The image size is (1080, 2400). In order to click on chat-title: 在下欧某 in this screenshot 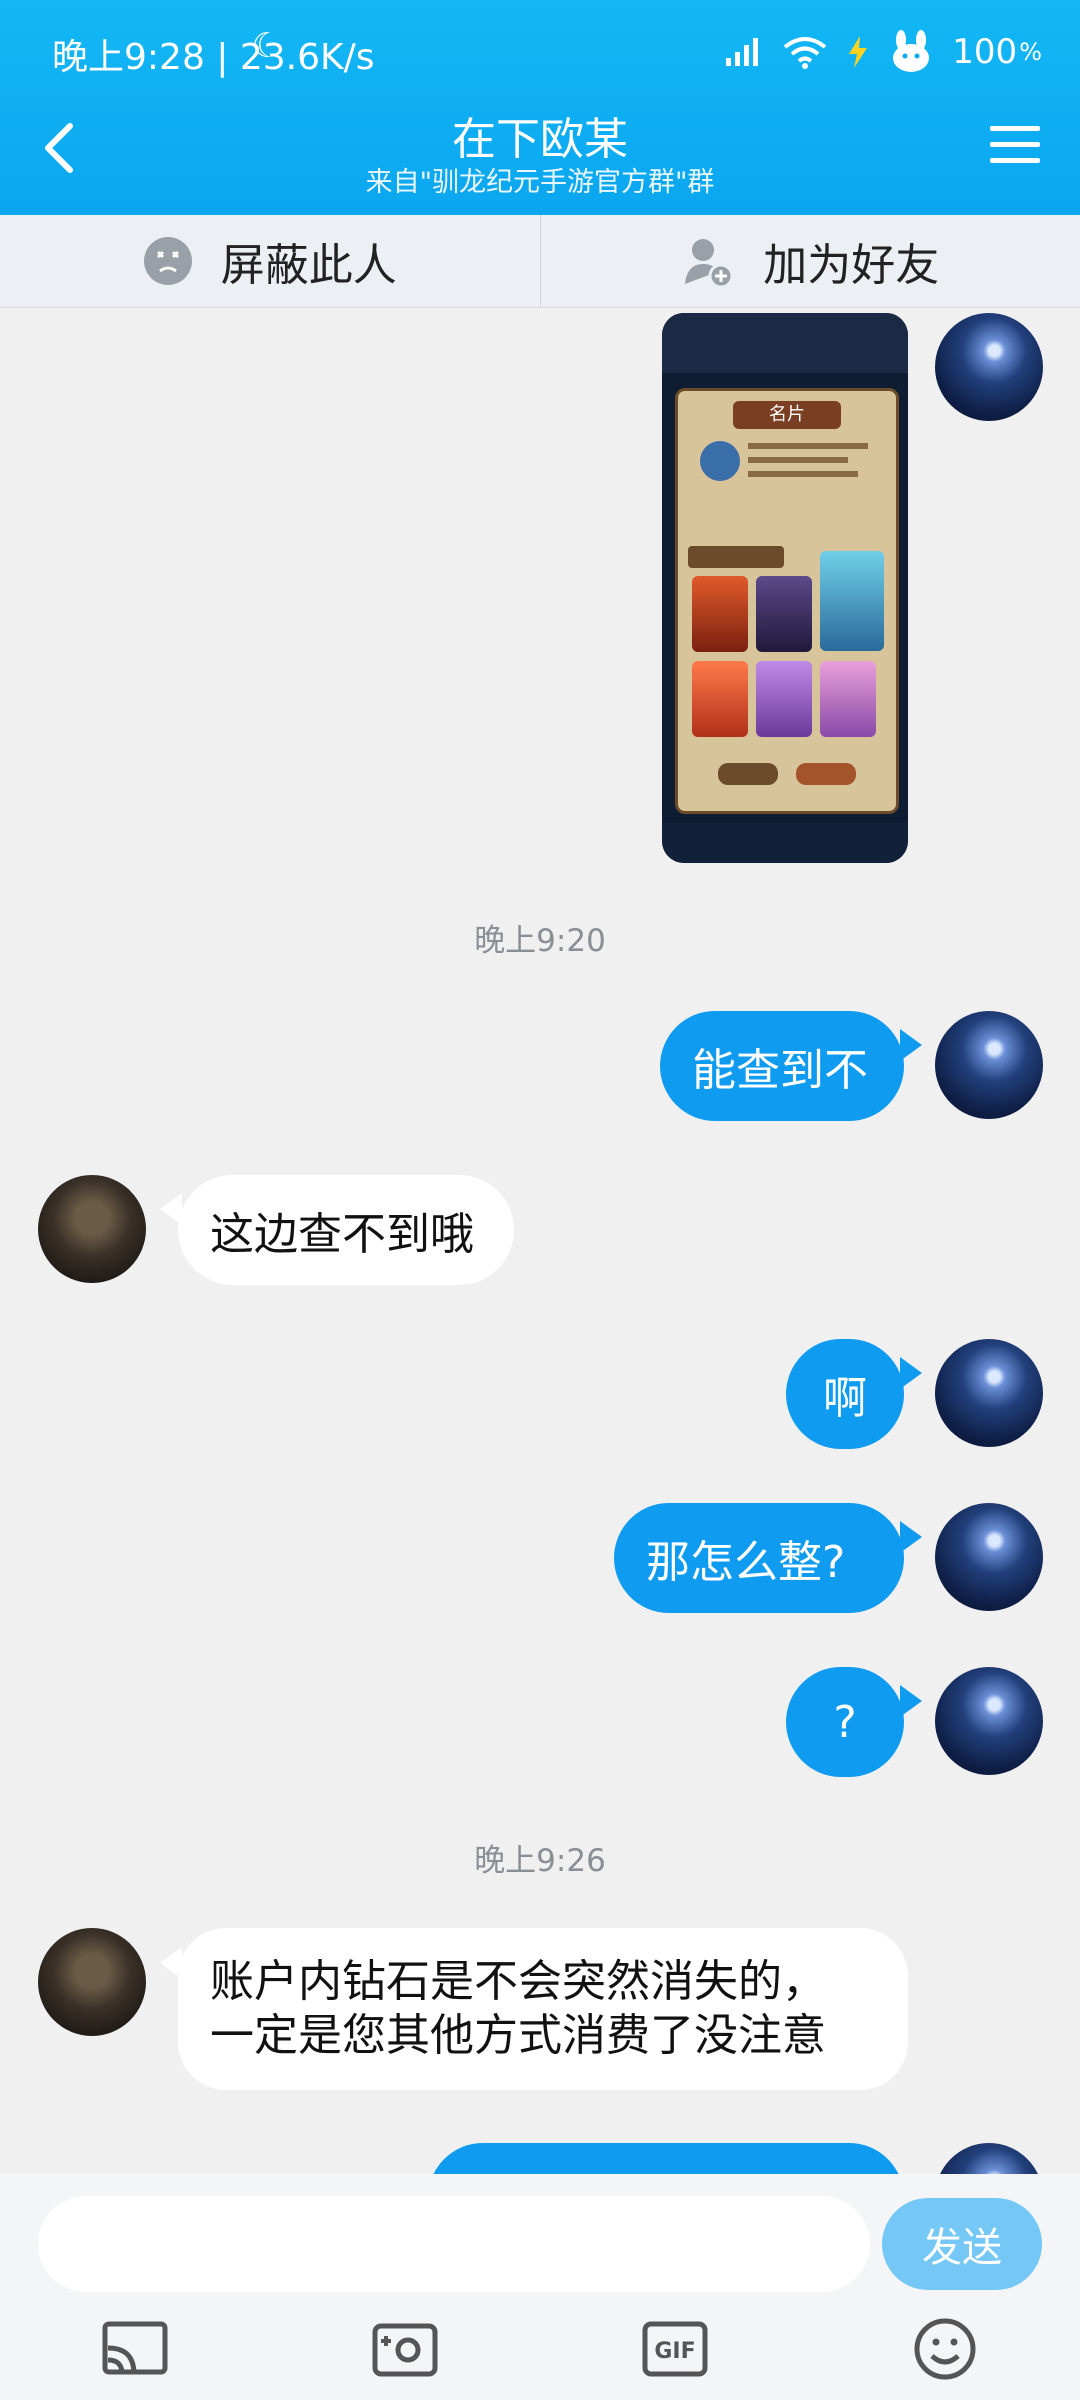, I will do `click(540, 139)`.